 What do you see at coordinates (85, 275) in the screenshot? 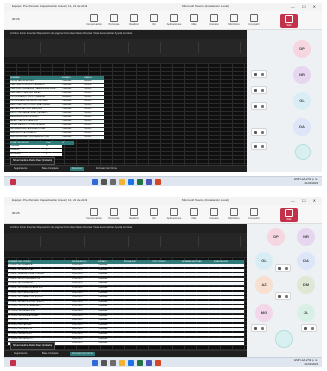
I see `cell-start: 14/03/2023` at bounding box center [85, 275].